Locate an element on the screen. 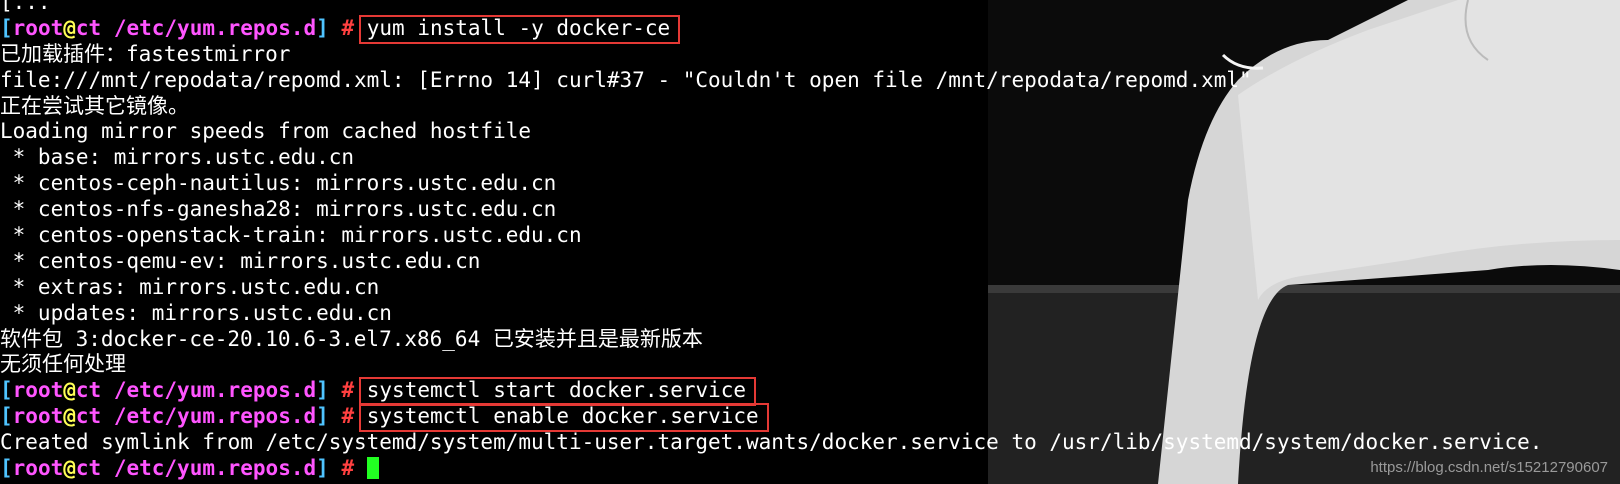  output-line: * base: mirrors.ustc.edu.cn is located at coordinates (177, 157).